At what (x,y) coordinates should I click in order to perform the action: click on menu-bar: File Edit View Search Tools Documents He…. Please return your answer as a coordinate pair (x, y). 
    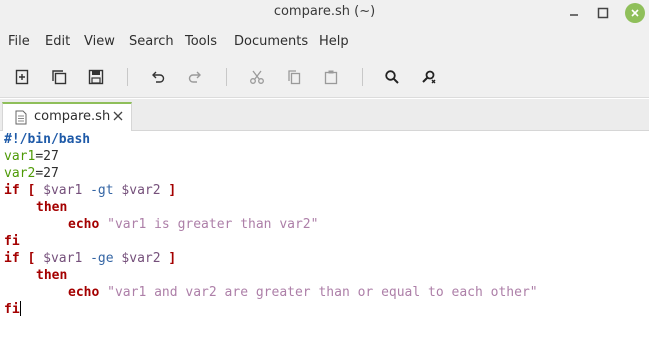
    Looking at the image, I should click on (324, 42).